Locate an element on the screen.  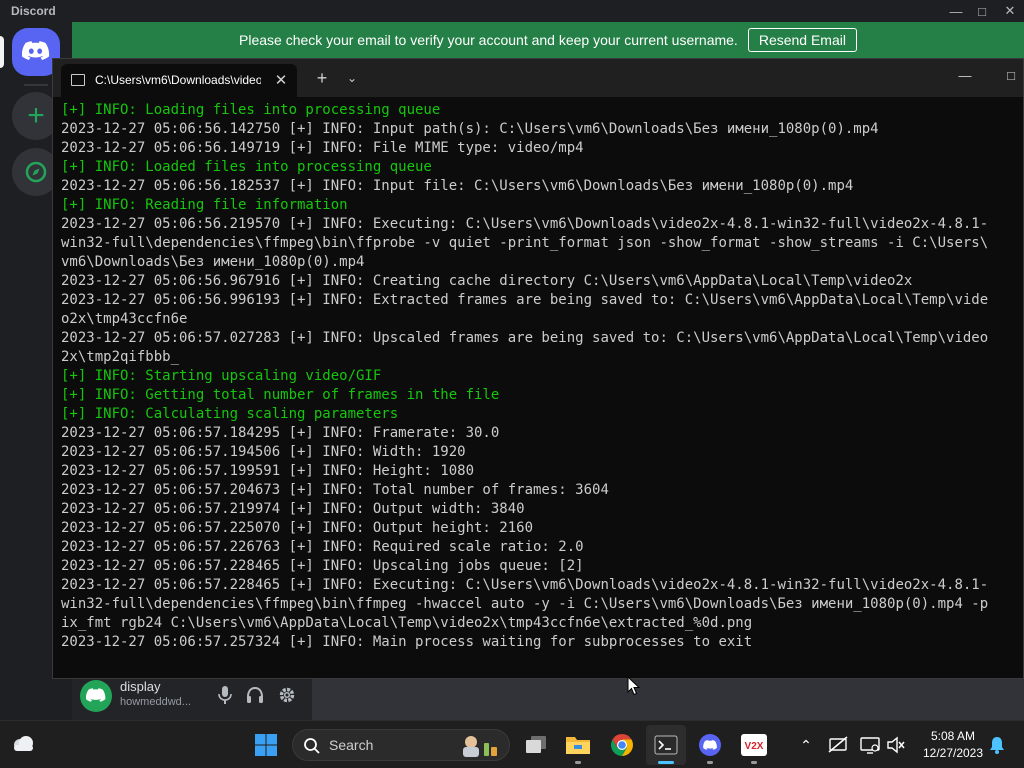
active-indicator is located at coordinates (666, 762).